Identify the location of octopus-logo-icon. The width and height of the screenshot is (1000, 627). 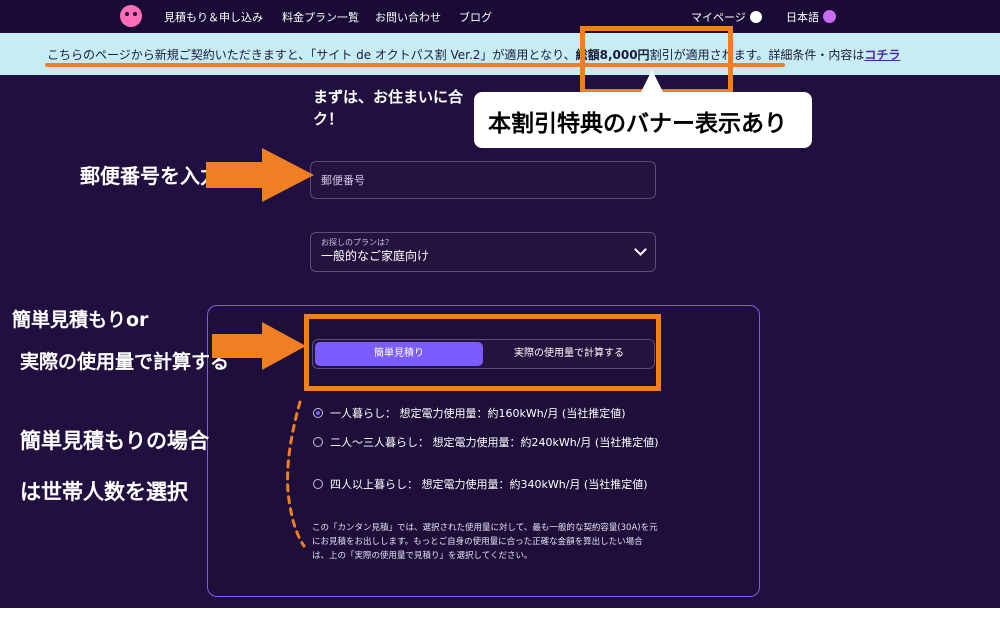
(131, 16).